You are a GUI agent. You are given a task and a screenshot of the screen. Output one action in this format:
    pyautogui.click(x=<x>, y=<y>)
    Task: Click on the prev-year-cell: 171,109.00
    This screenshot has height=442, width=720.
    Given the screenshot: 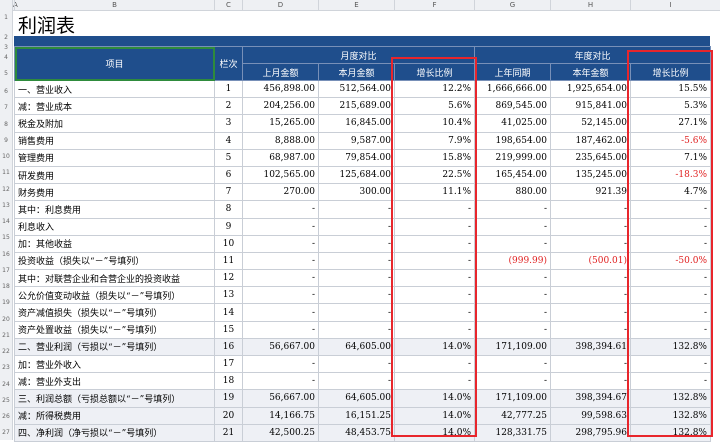 What is the action you would take?
    pyautogui.click(x=512, y=347)
    